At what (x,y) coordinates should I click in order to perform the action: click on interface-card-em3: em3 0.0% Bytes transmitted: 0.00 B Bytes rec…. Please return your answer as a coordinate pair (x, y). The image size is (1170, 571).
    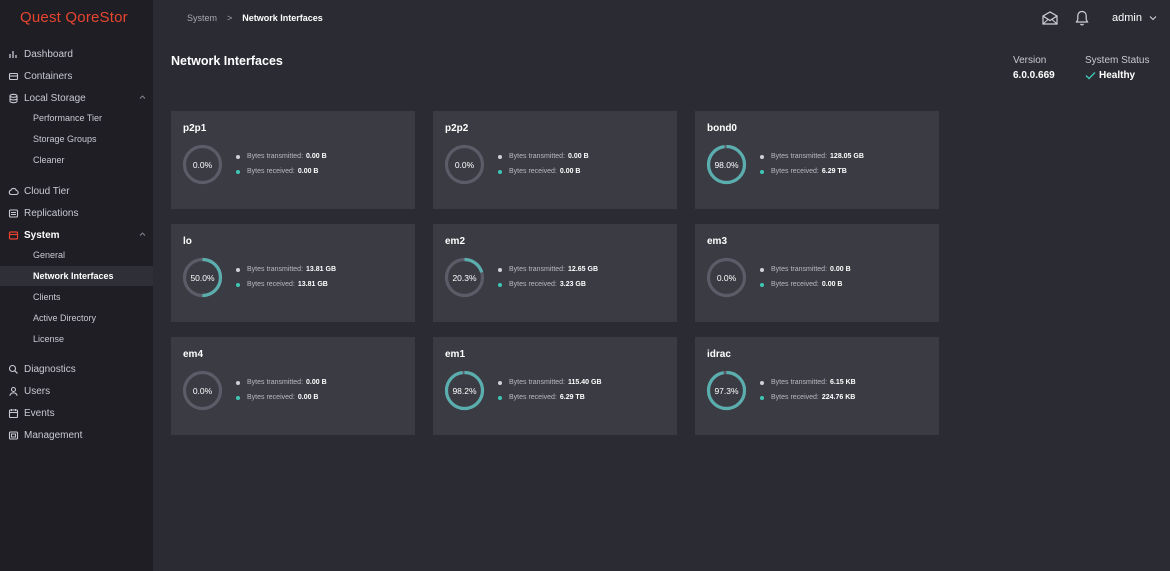
    Looking at the image, I should click on (817, 273).